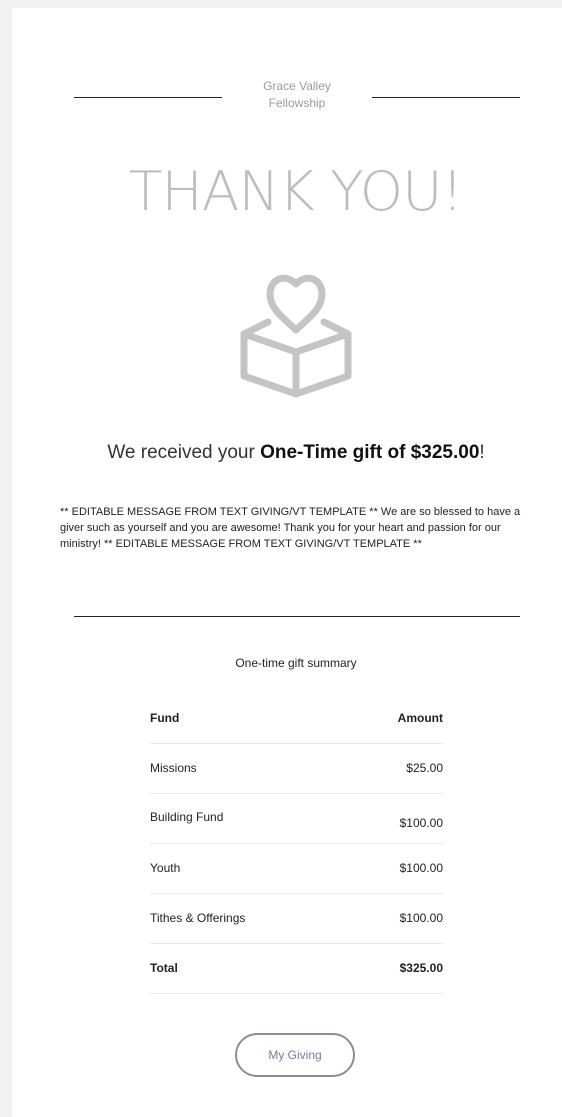  I want to click on section-divider, so click(297, 616).